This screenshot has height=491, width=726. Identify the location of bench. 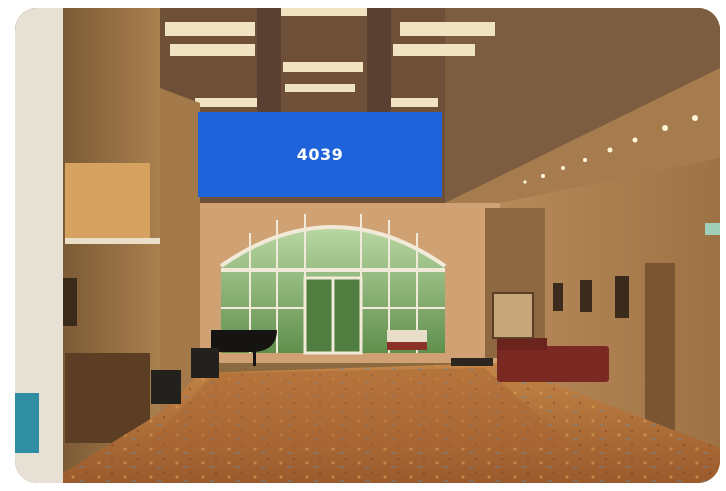
(407, 340).